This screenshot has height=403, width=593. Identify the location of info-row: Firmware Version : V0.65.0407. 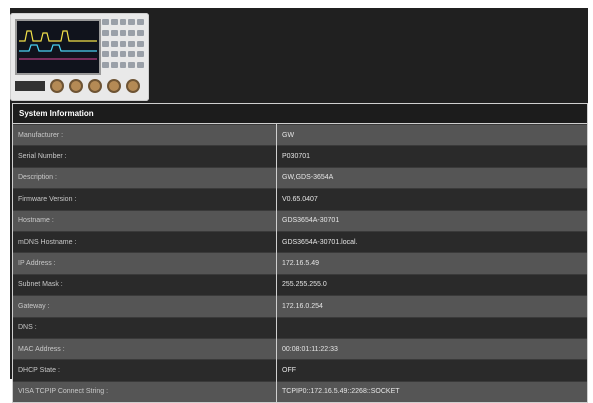
(300, 199).